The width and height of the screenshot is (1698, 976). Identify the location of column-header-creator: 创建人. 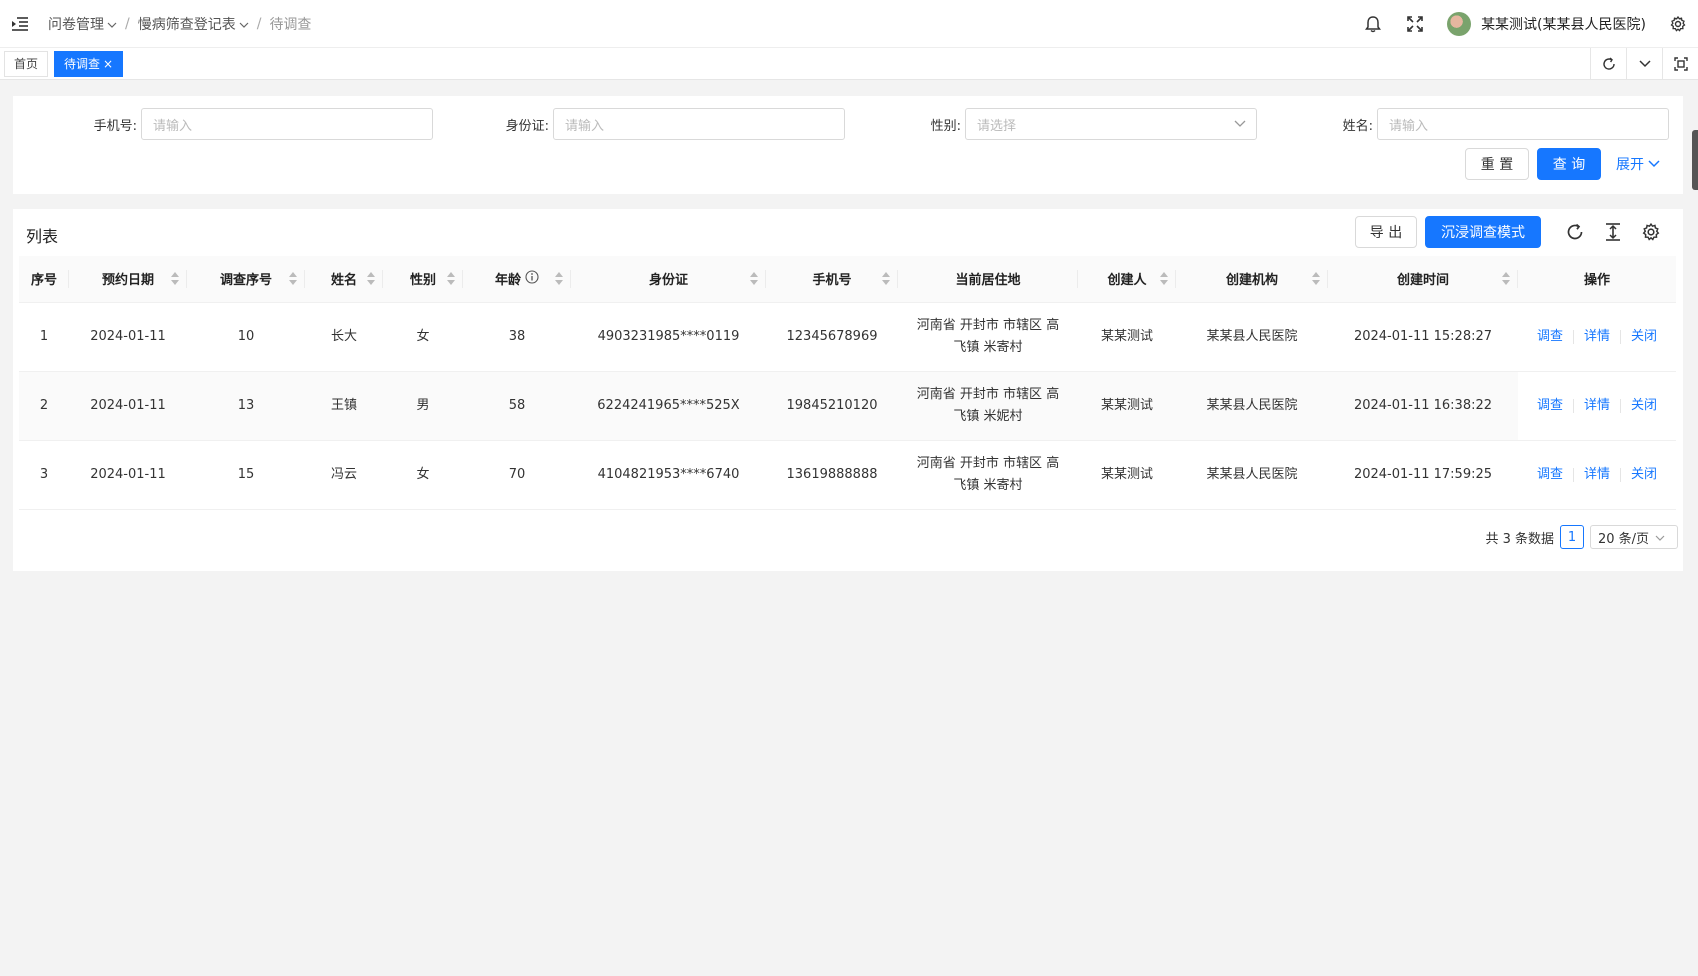
(1127, 279).